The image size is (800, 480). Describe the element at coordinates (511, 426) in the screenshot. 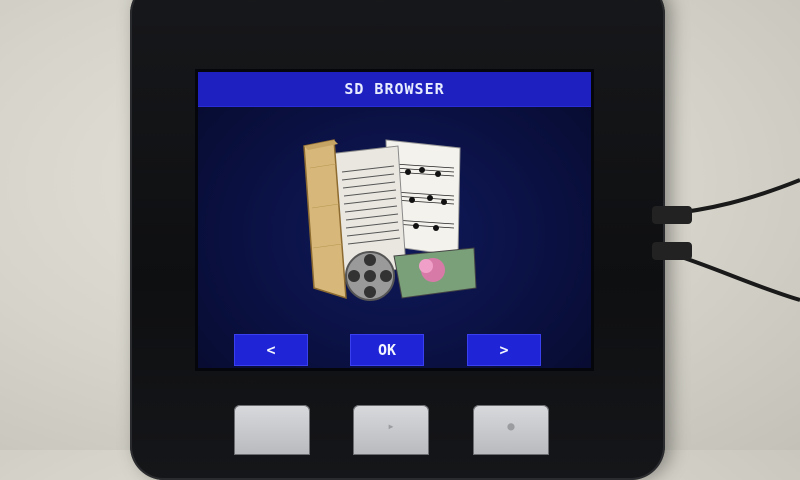

I see `button-c-mark-icon: ●` at that location.